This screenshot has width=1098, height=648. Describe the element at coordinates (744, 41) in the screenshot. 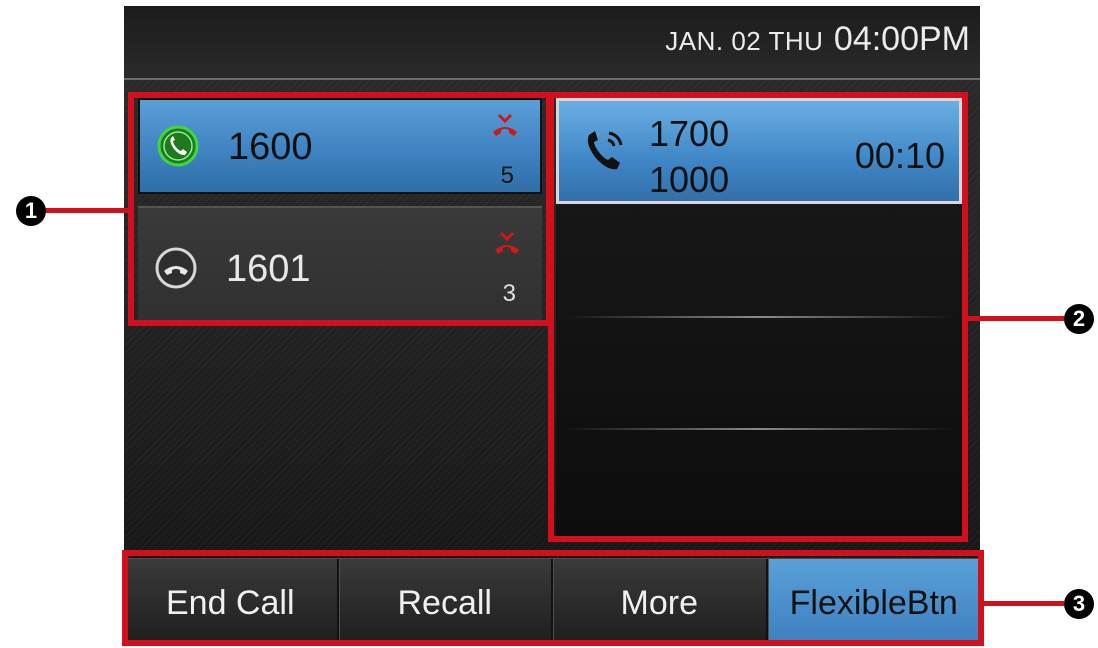

I see `date-label: JAN. 02 THU` at that location.